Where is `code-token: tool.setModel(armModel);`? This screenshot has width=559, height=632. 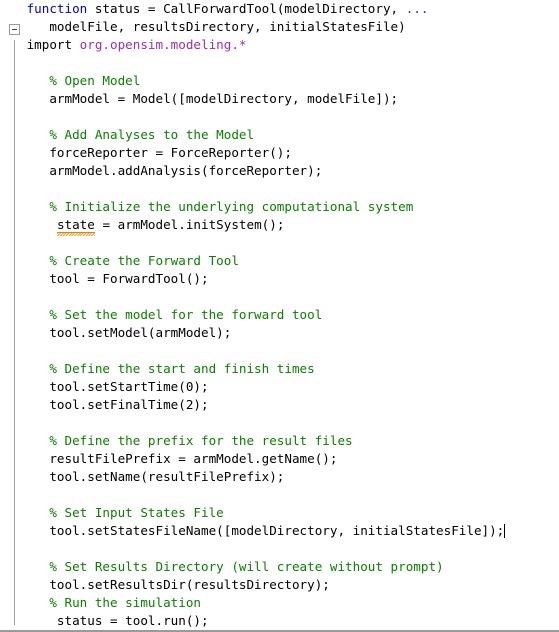
code-token: tool.setModel(armModel); is located at coordinates (140, 332).